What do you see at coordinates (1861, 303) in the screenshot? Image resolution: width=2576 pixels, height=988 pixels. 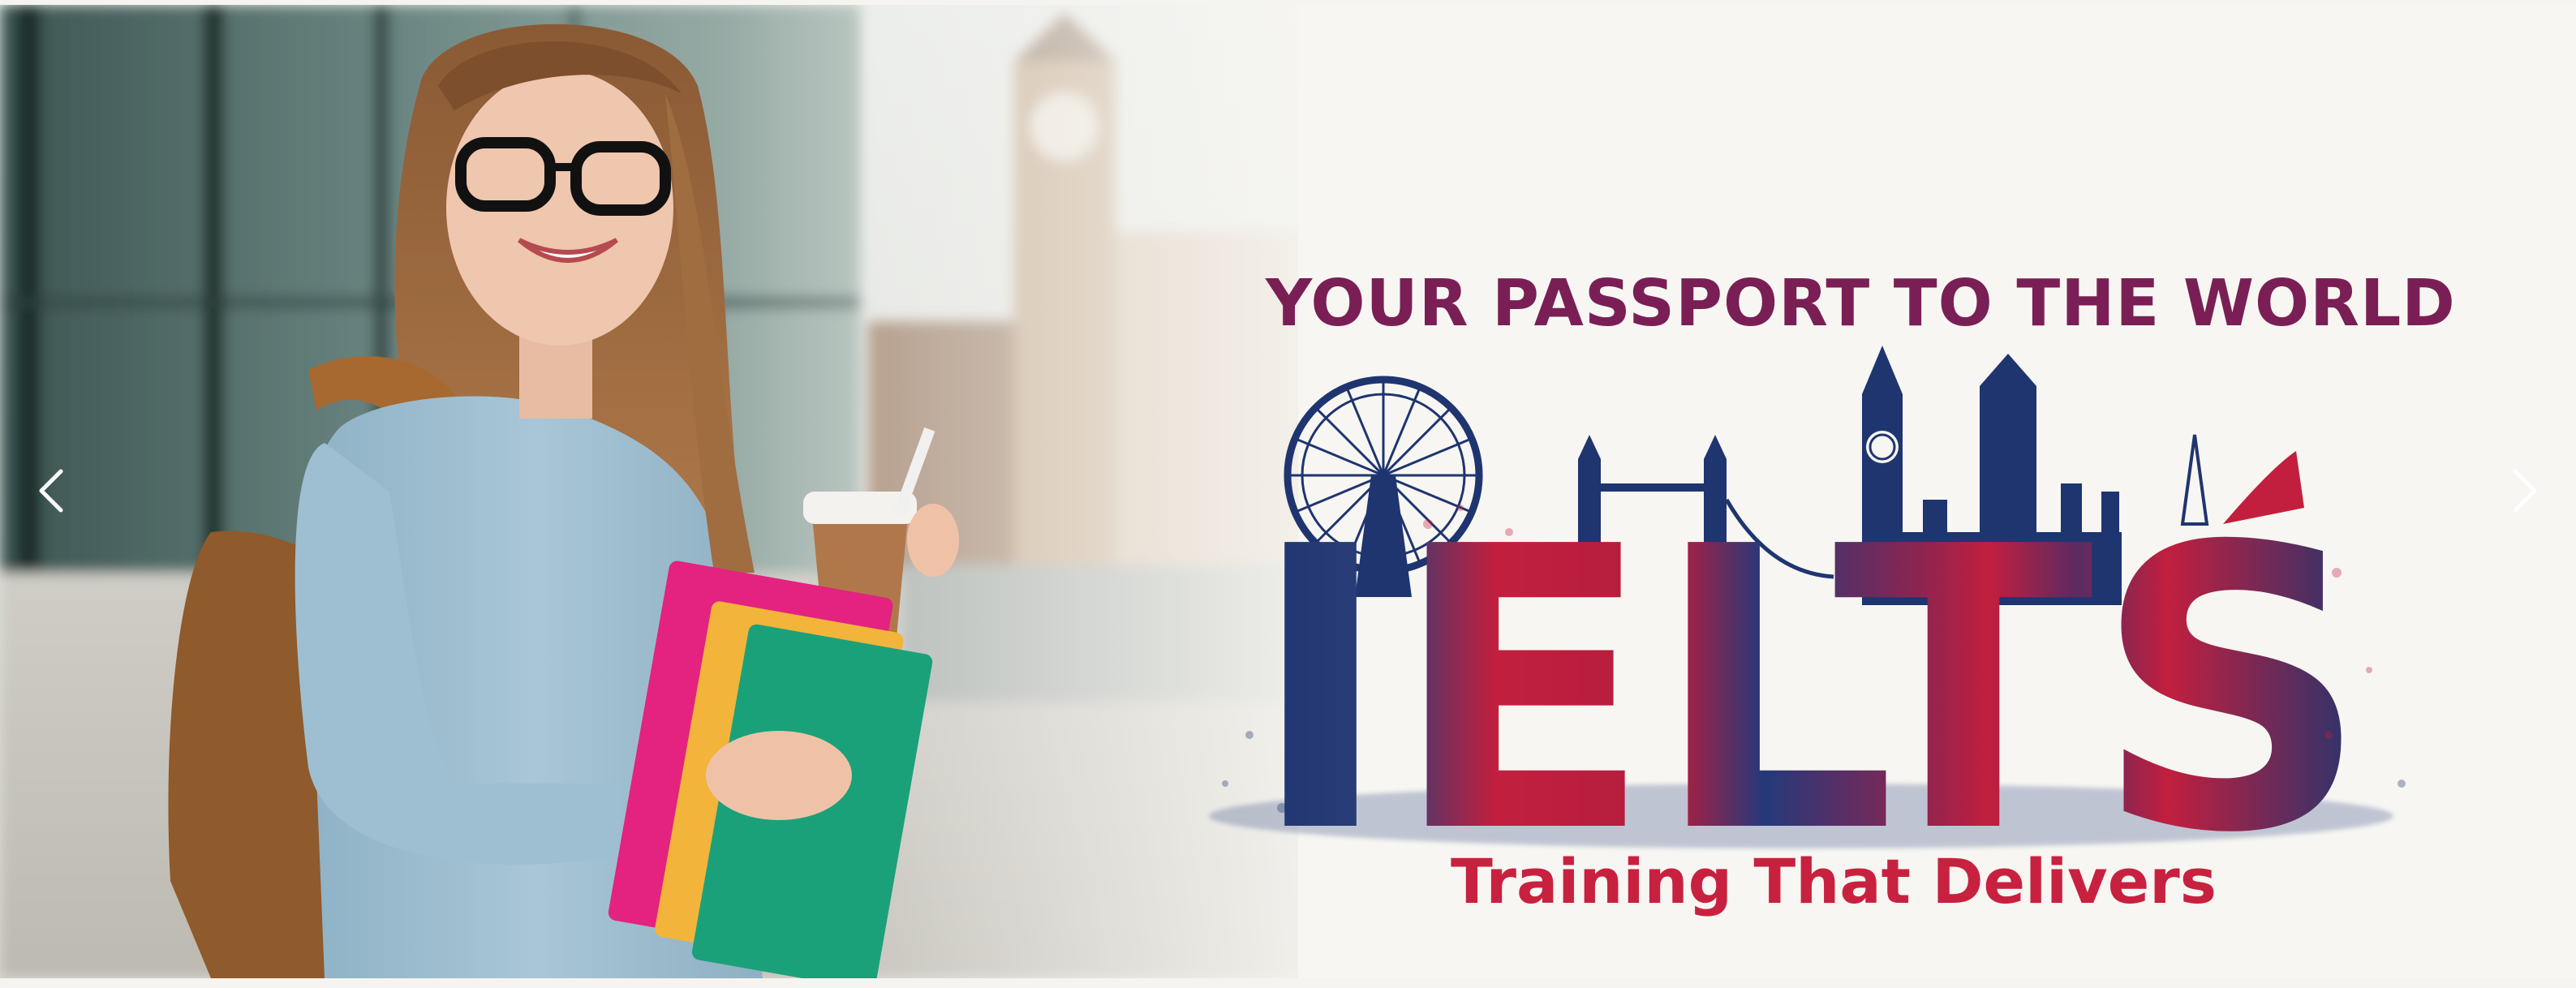 I see `headline-text: YOUR PASSPORT TO THE WORLD` at bounding box center [1861, 303].